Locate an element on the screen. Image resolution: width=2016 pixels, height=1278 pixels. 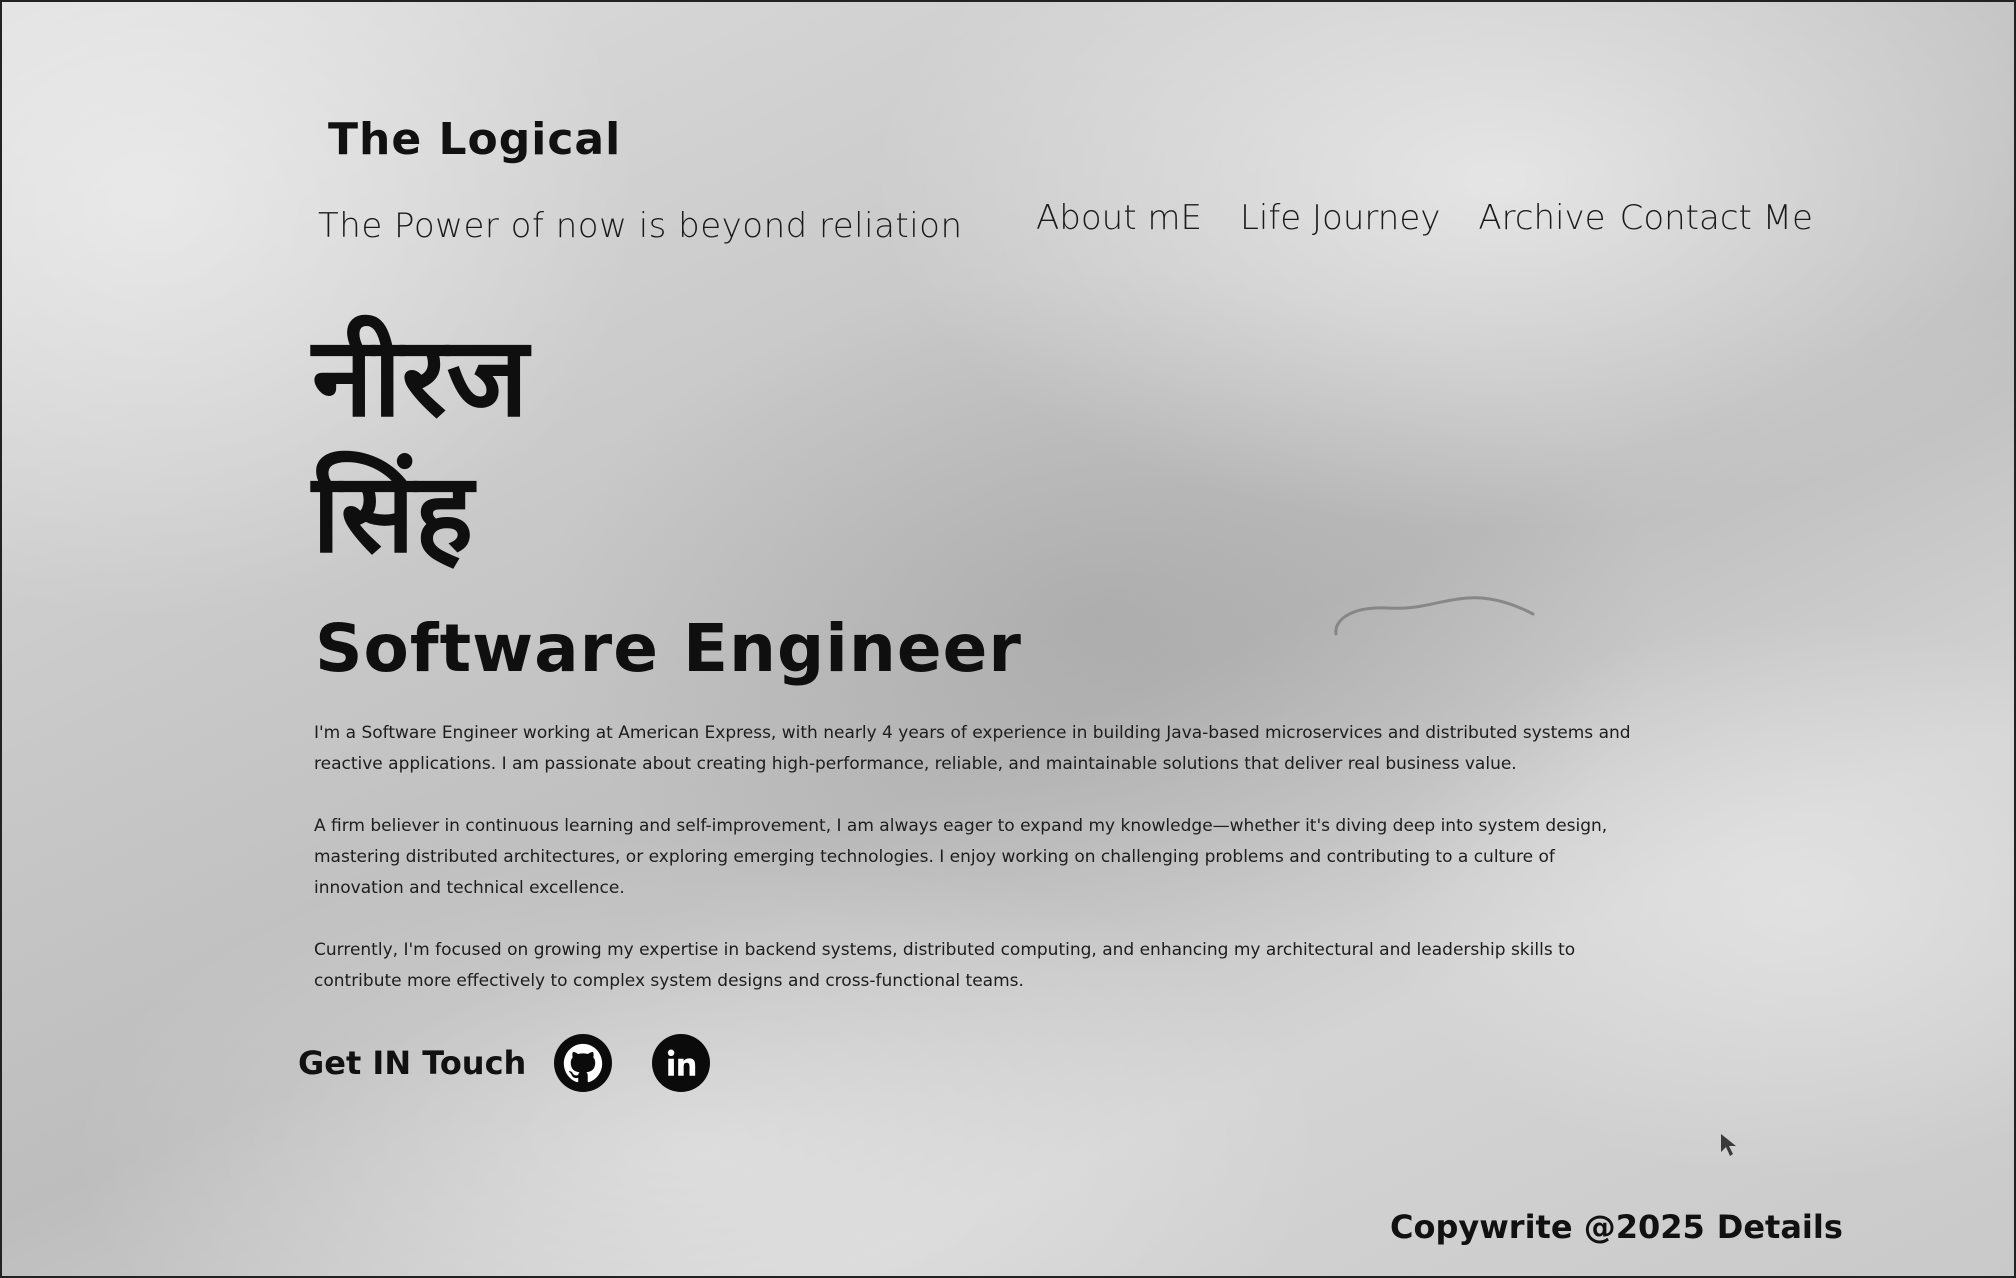
nav-contact-me: Contact Me is located at coordinates (1716, 218).